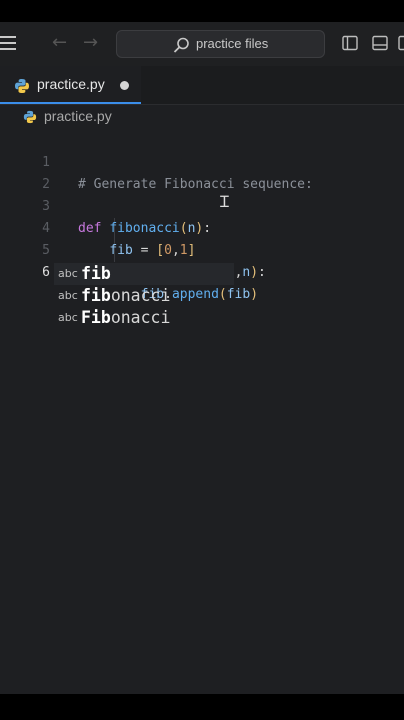 The width and height of the screenshot is (404, 720). What do you see at coordinates (202, 172) in the screenshot?
I see `code-line: 2` at bounding box center [202, 172].